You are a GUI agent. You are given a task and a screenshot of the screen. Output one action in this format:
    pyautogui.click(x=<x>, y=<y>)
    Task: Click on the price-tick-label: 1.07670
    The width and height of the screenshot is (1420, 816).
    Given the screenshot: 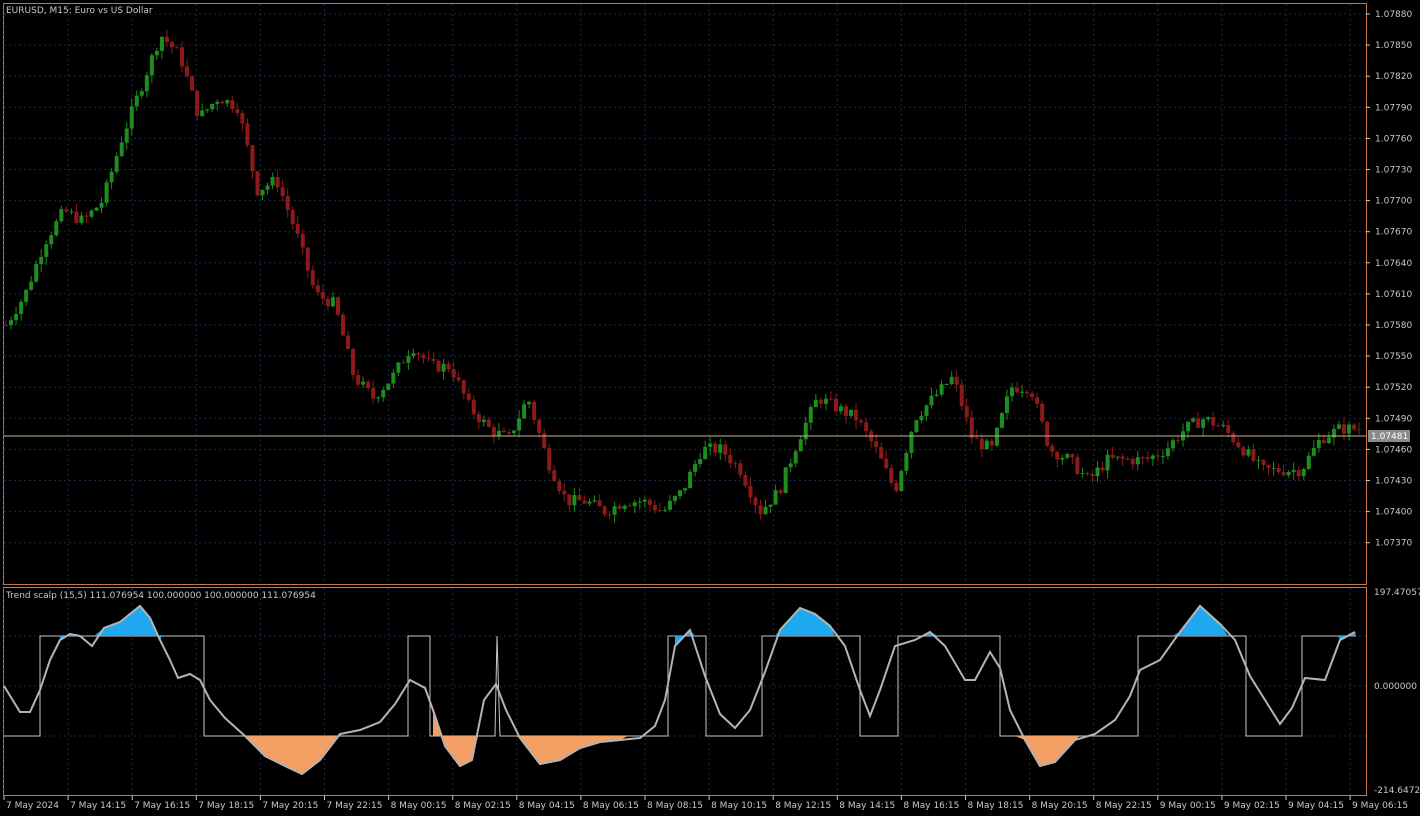 What is the action you would take?
    pyautogui.click(x=1393, y=233)
    